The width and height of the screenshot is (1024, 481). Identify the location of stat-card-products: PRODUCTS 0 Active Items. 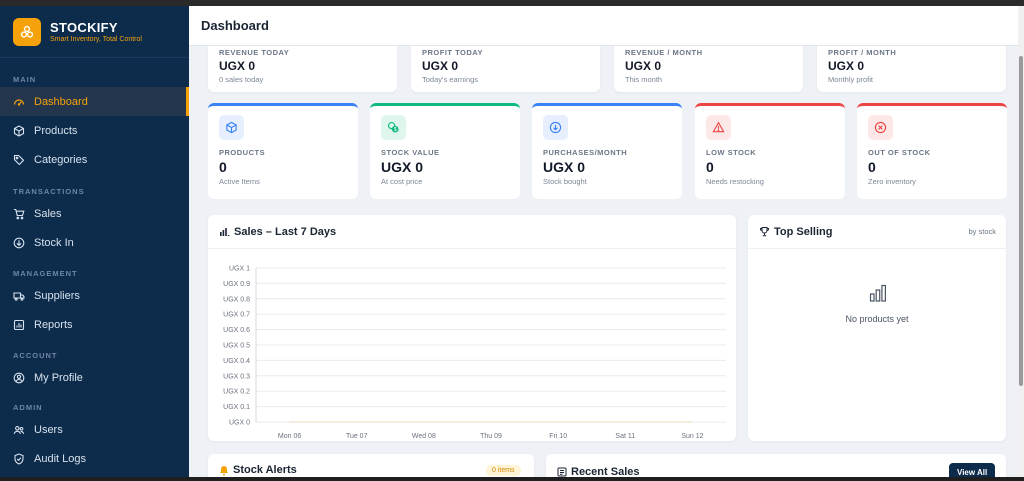
(283, 151).